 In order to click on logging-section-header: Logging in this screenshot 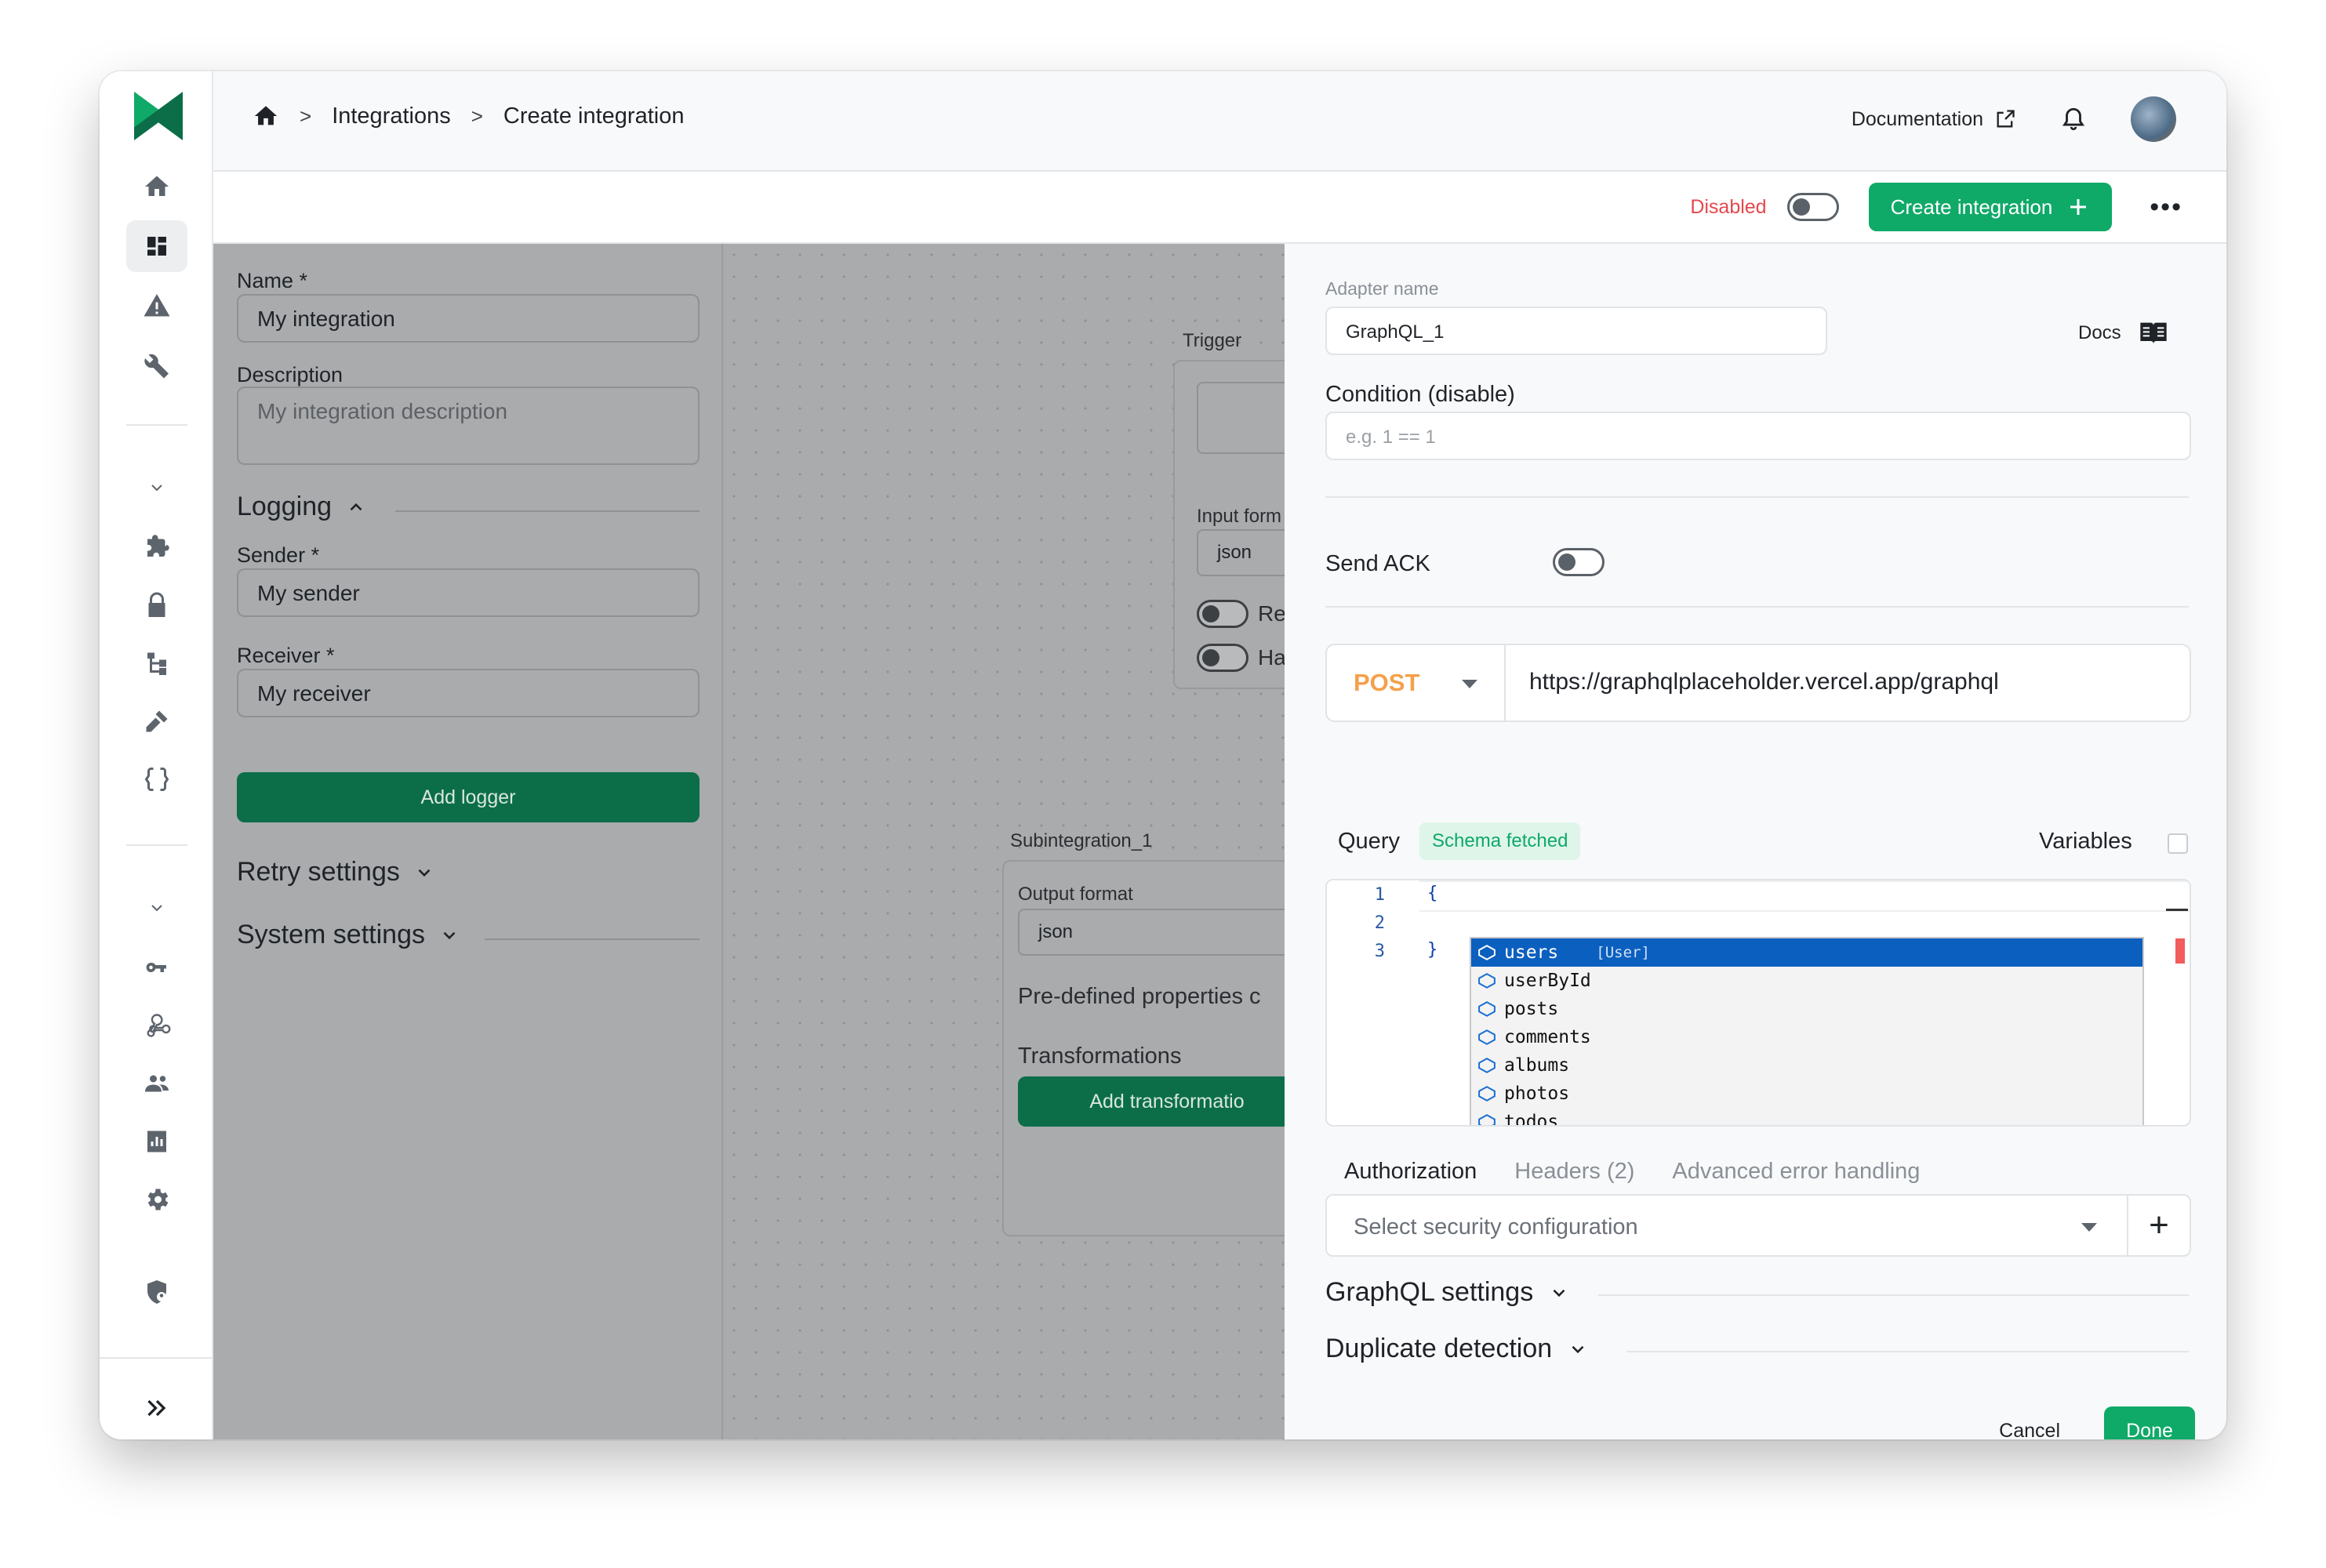, I will do `click(301, 507)`.